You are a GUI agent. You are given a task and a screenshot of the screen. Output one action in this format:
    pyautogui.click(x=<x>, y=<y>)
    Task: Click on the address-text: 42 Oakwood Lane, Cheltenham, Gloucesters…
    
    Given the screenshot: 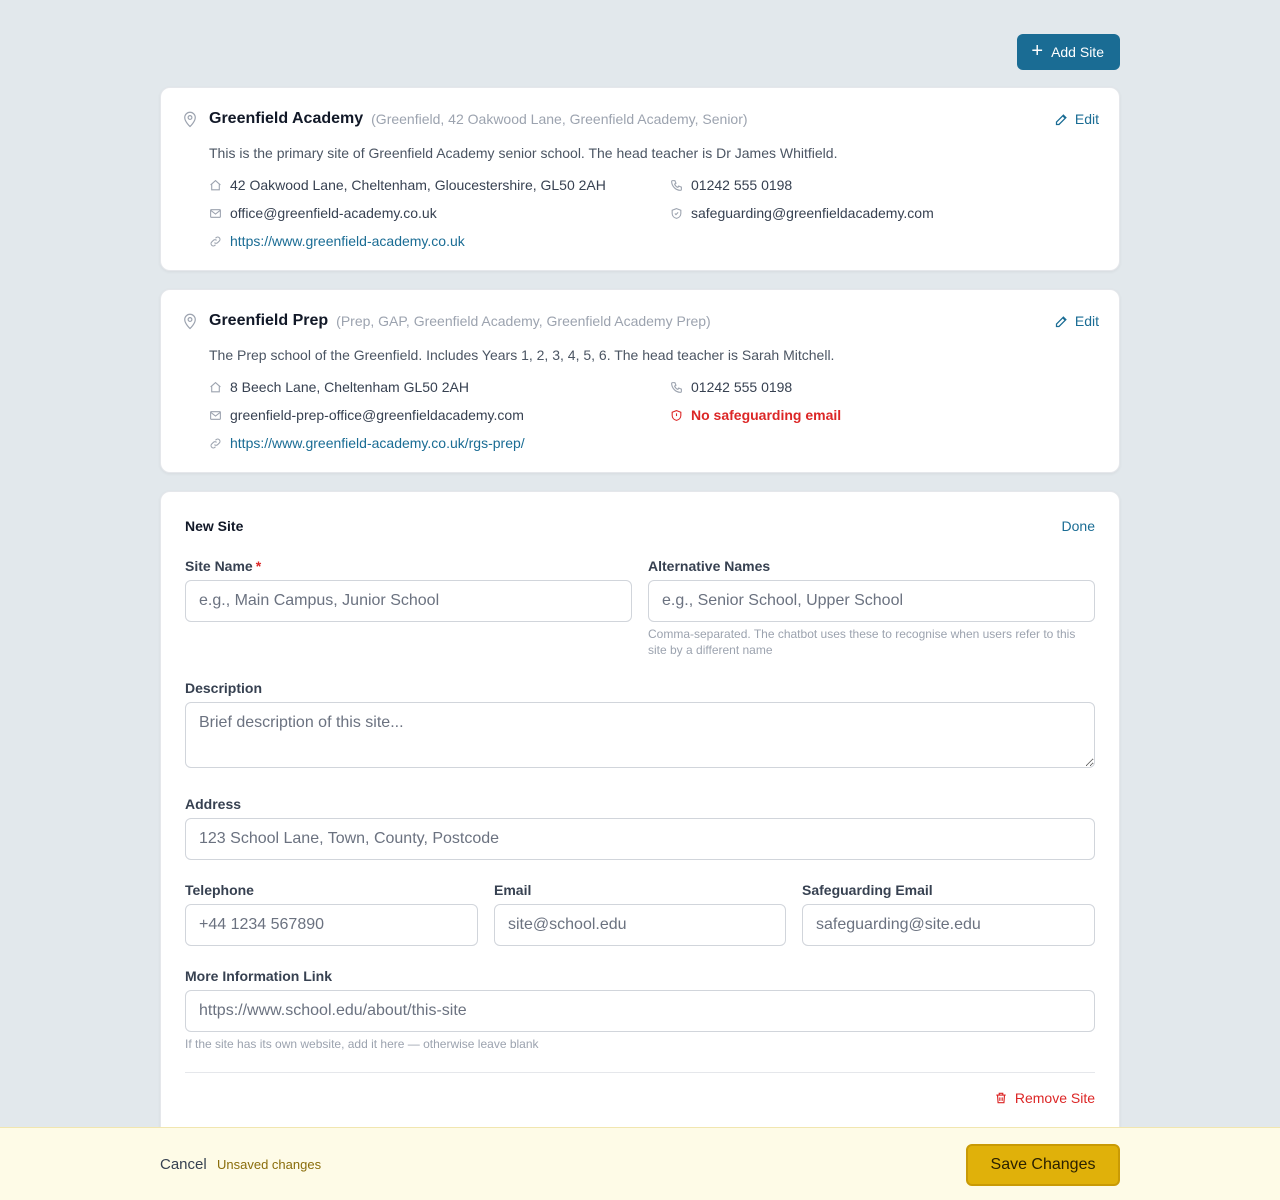 What is the action you would take?
    pyautogui.click(x=418, y=185)
    